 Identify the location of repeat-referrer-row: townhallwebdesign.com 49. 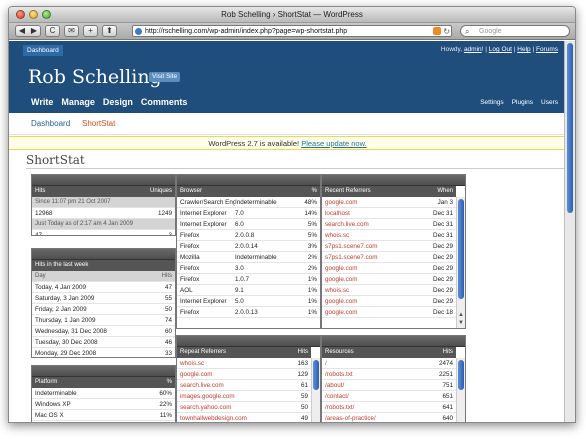
(244, 417).